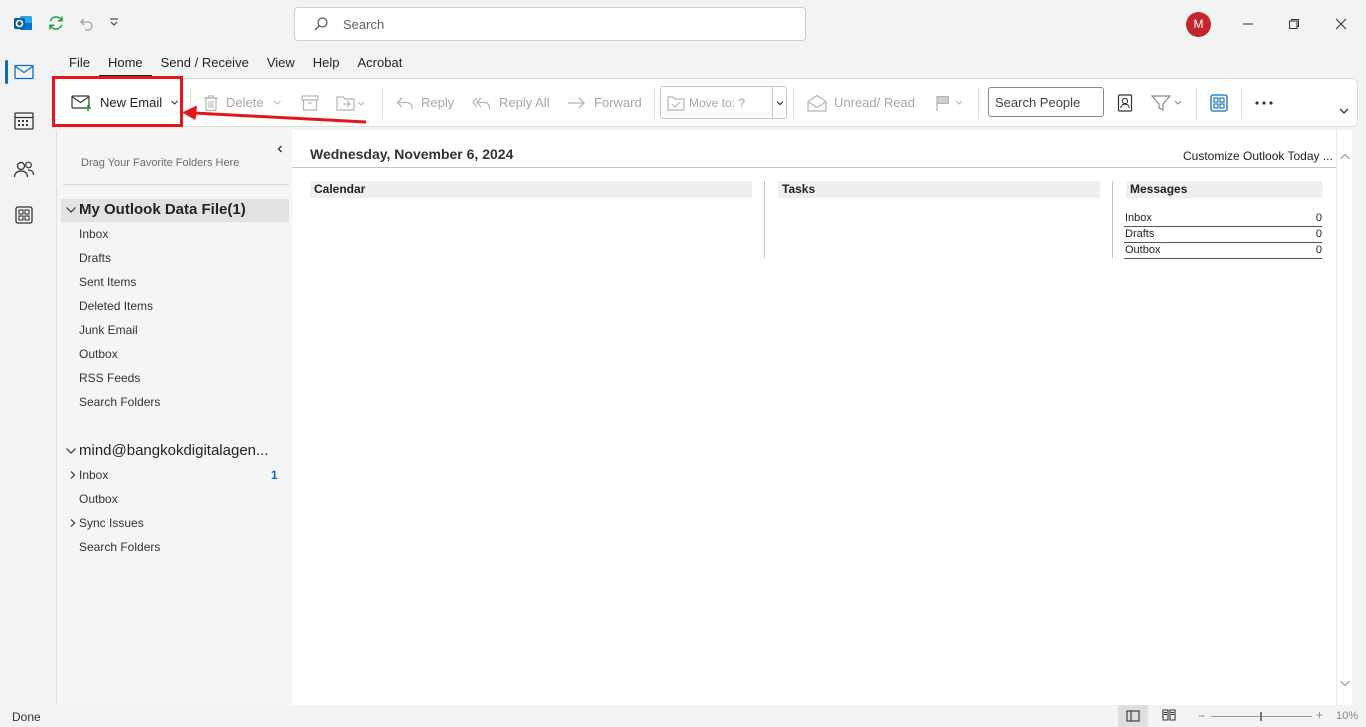 This screenshot has height=727, width=1366. I want to click on zoom-in-button: +, so click(1319, 715).